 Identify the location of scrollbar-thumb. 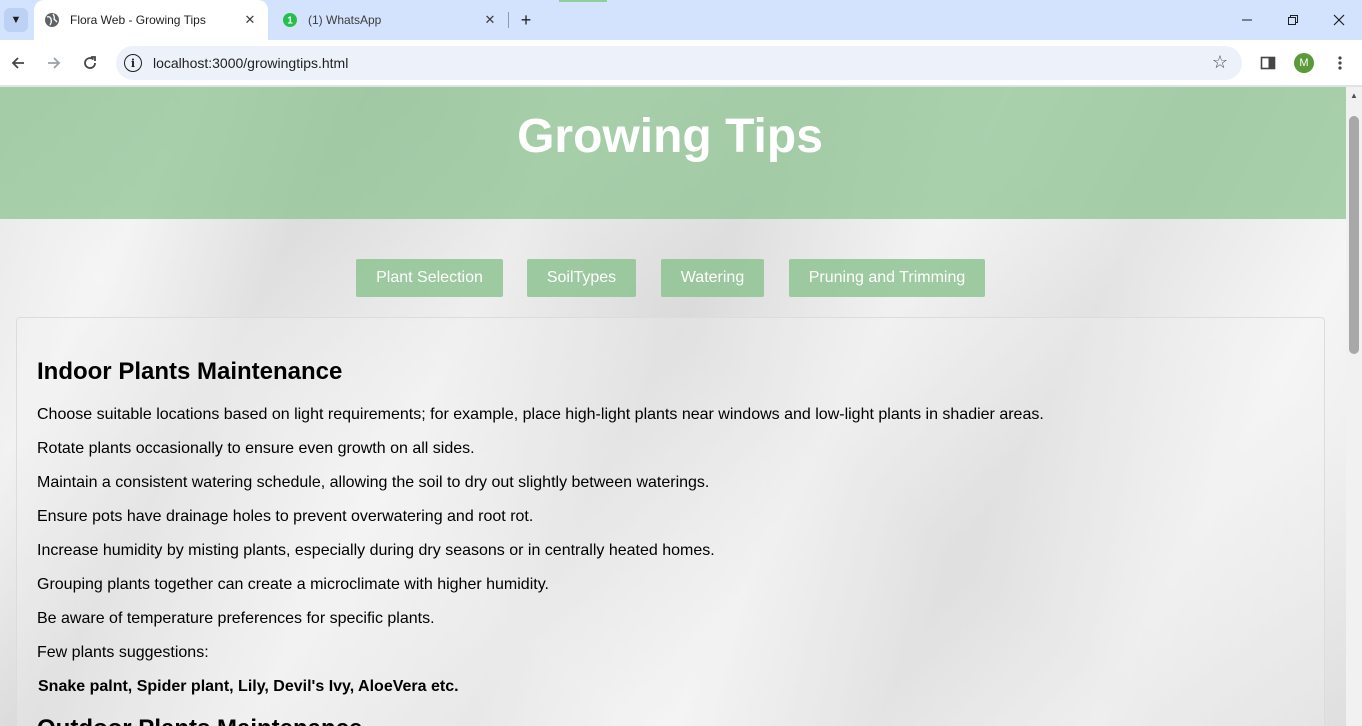
(1354, 235).